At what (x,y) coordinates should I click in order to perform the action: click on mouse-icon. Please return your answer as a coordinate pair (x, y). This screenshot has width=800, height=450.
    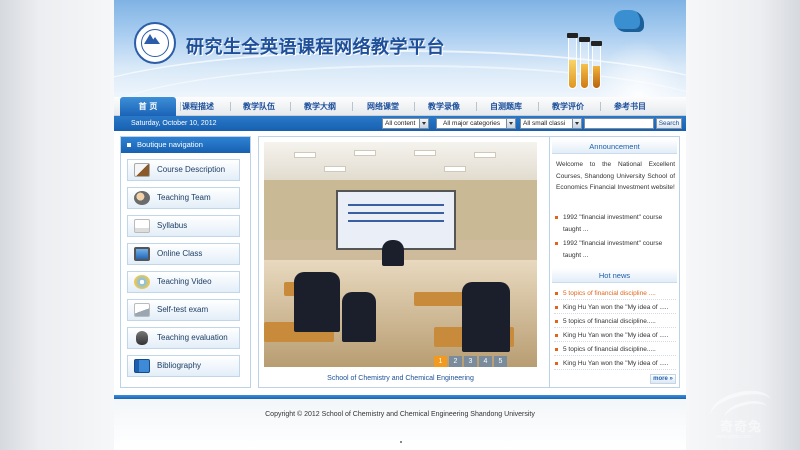
    Looking at the image, I should click on (142, 338).